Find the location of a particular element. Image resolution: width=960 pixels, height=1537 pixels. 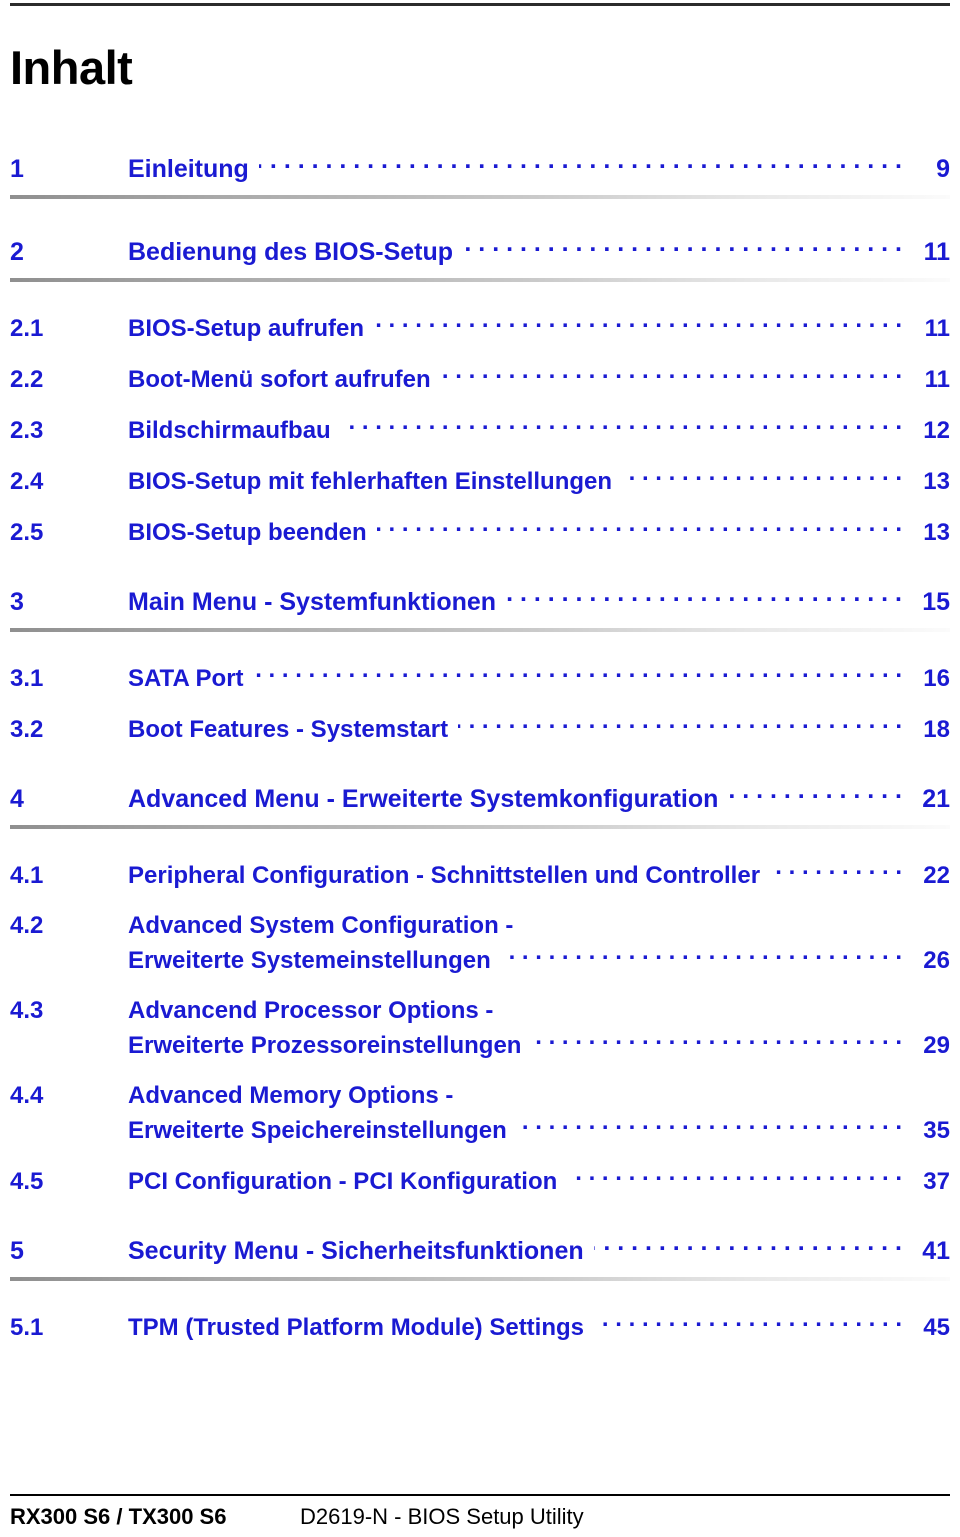

chapter-separator-rule is located at coordinates (480, 197).